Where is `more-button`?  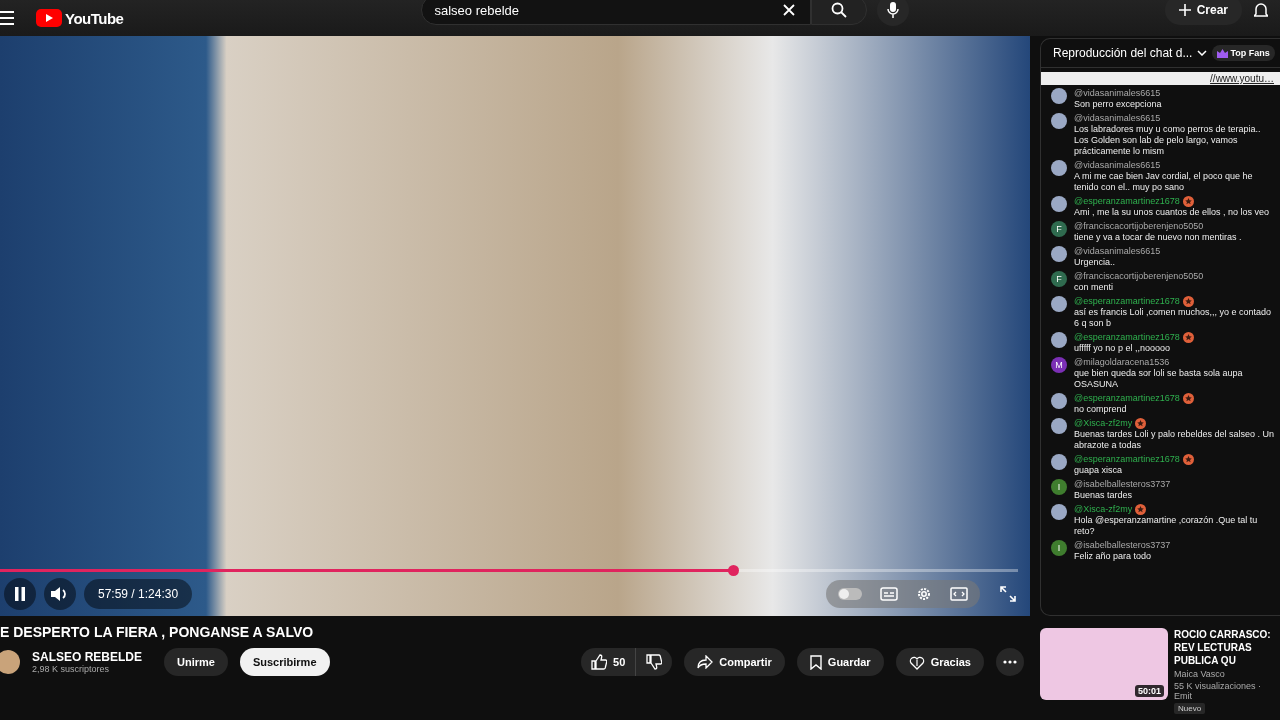 more-button is located at coordinates (1010, 662).